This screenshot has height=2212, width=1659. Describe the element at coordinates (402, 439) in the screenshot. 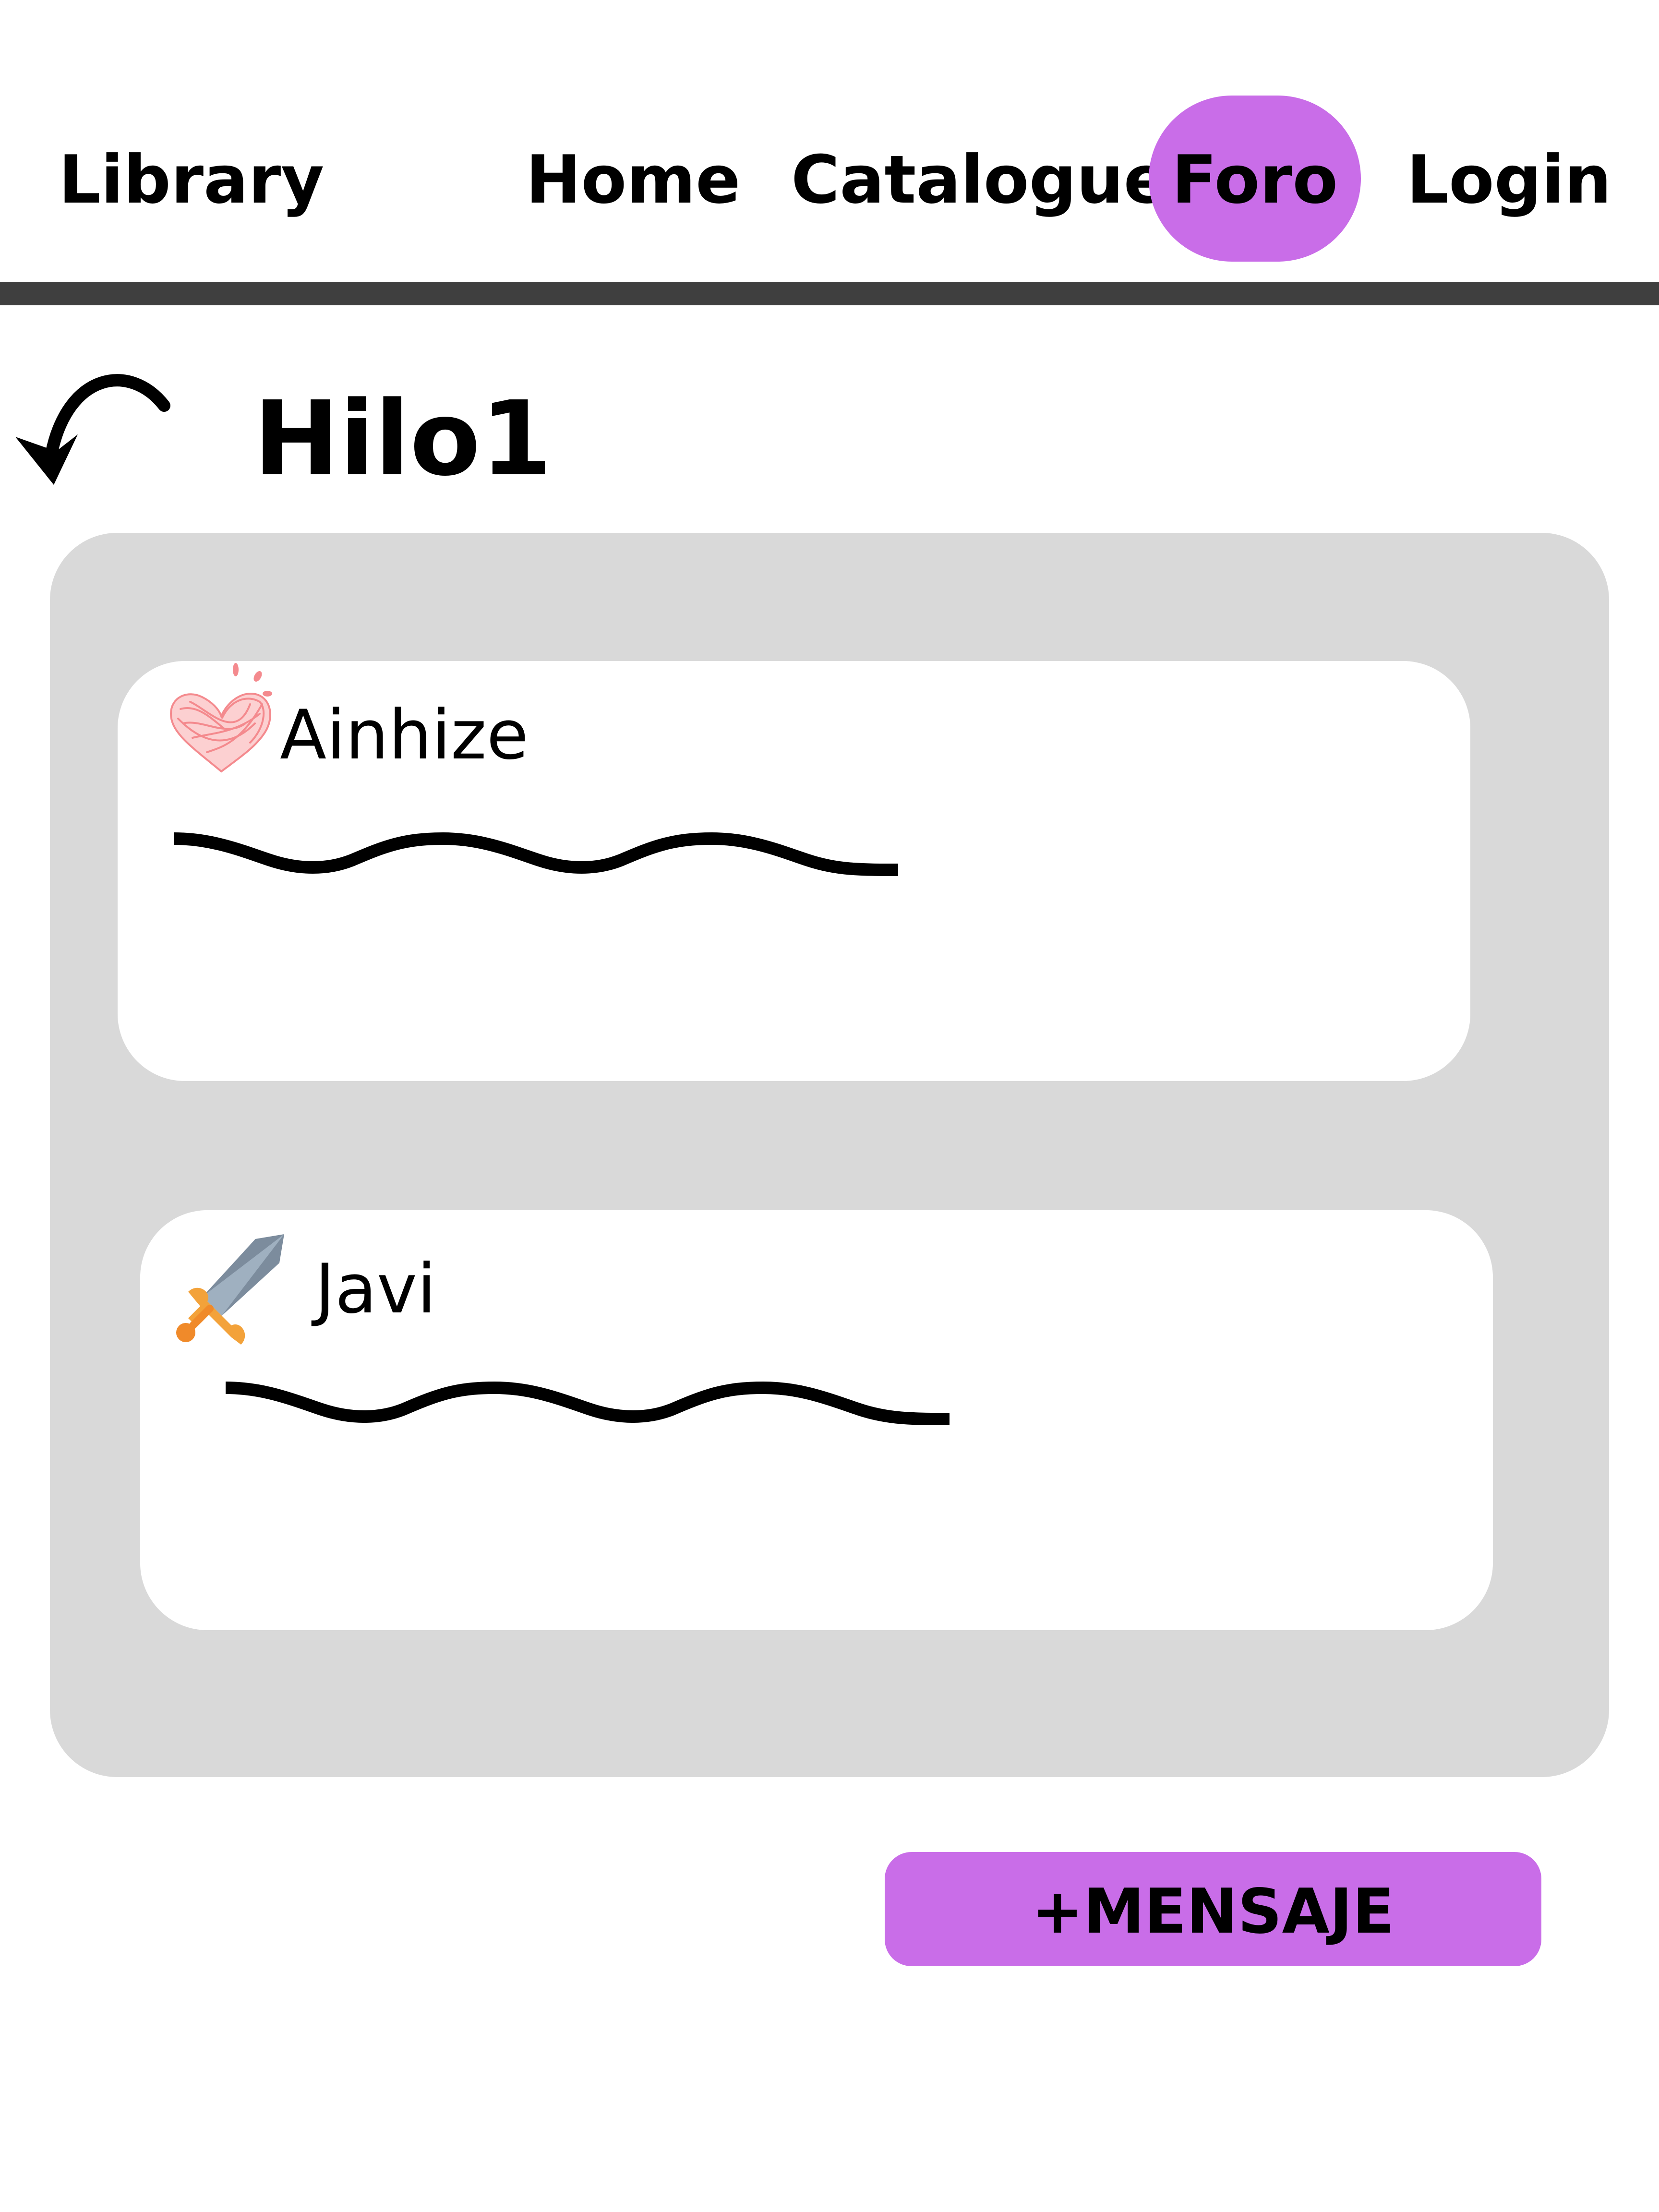

I see `thread-title: Hilo1` at that location.